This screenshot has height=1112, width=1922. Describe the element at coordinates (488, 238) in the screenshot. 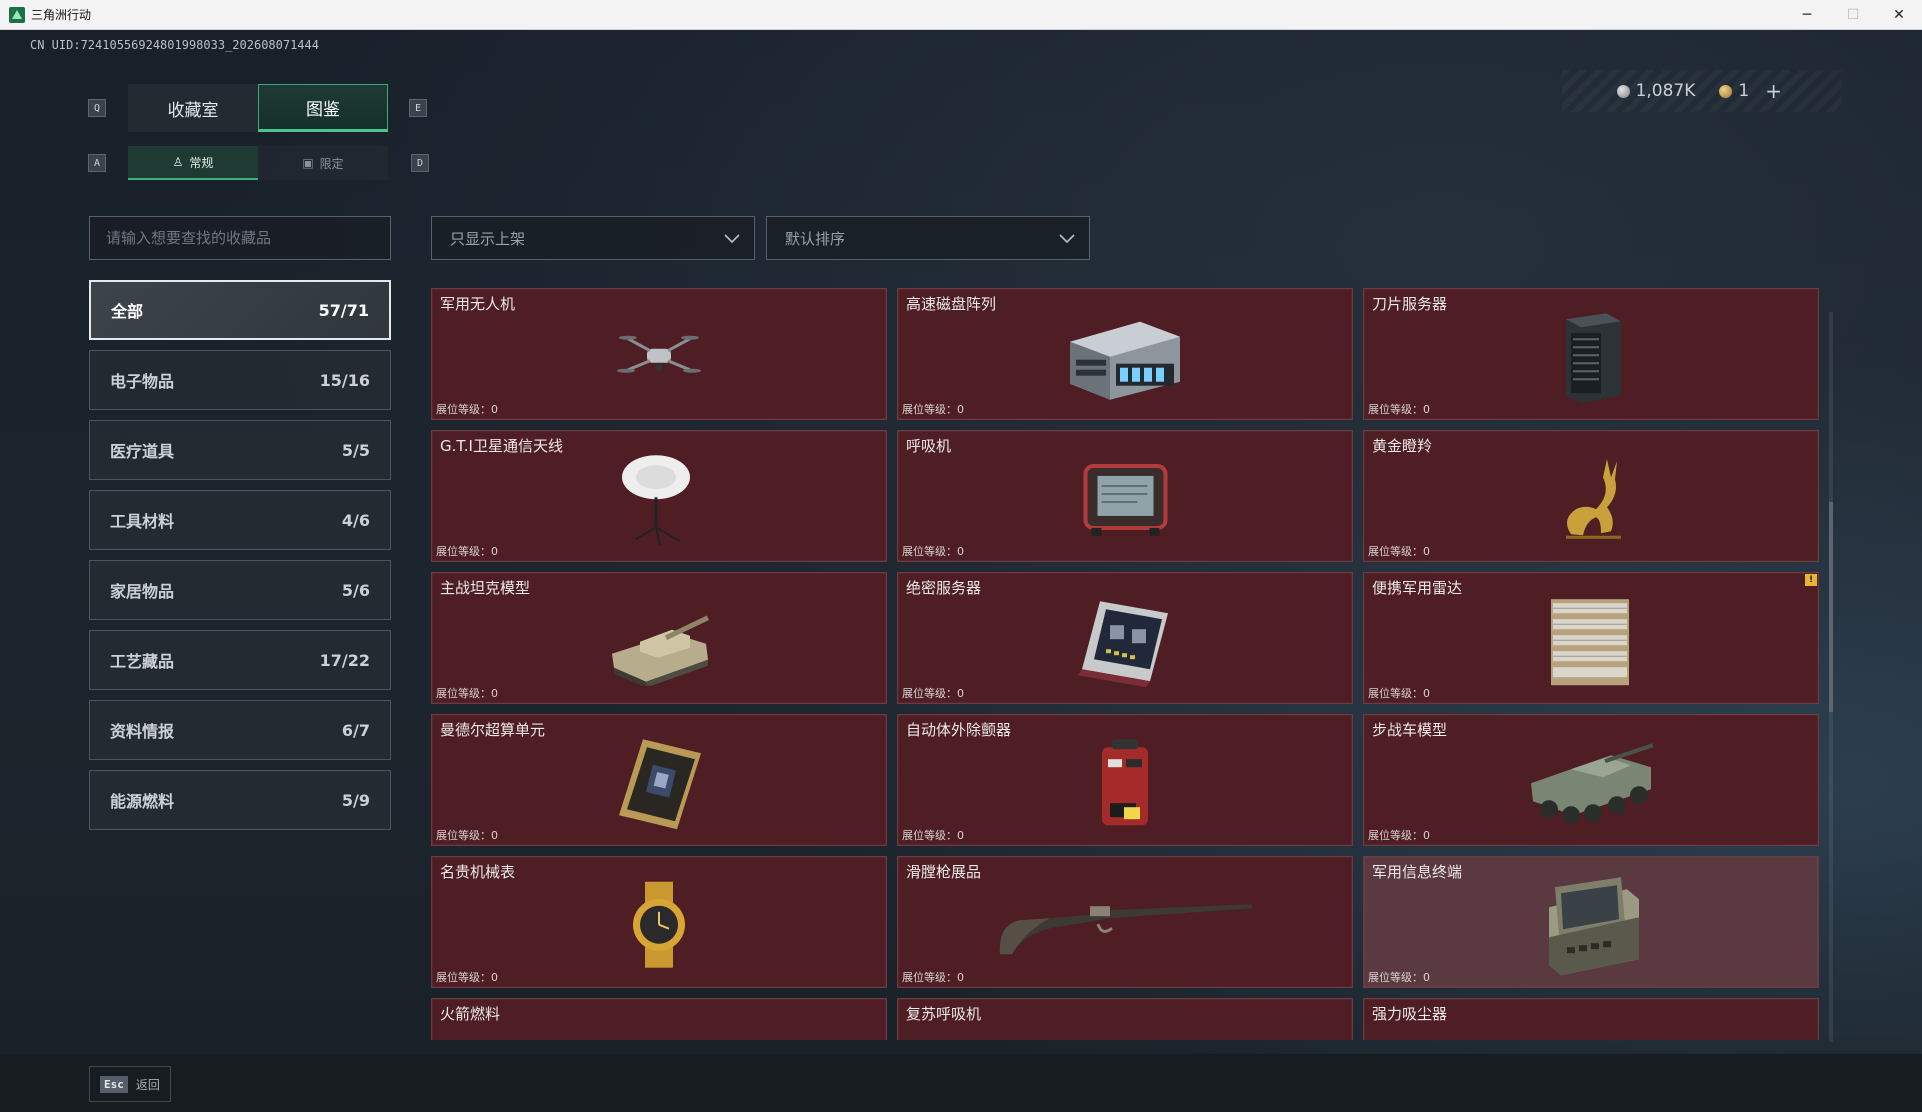

I see `filter-value: 只显示上架` at that location.